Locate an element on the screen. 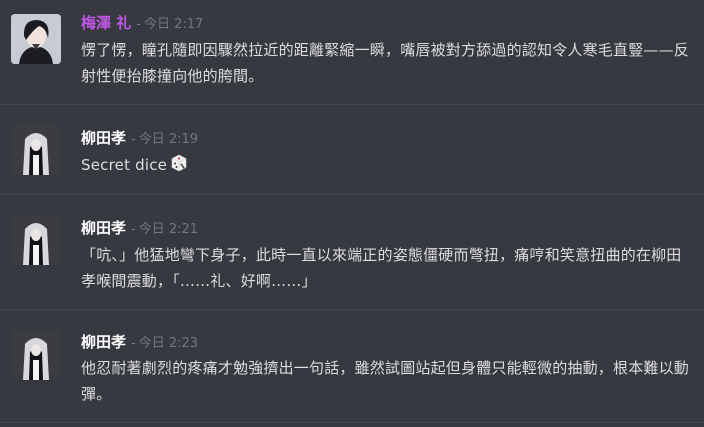  timestamp: 今日 2:17 is located at coordinates (173, 24).